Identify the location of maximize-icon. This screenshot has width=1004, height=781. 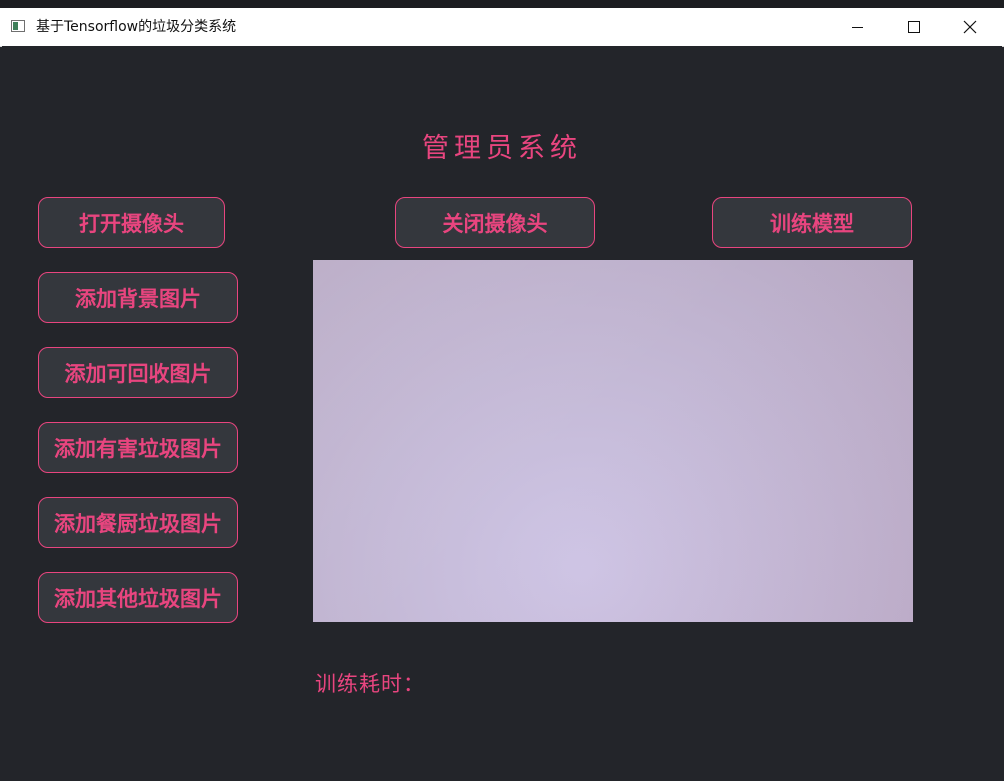
(914, 27).